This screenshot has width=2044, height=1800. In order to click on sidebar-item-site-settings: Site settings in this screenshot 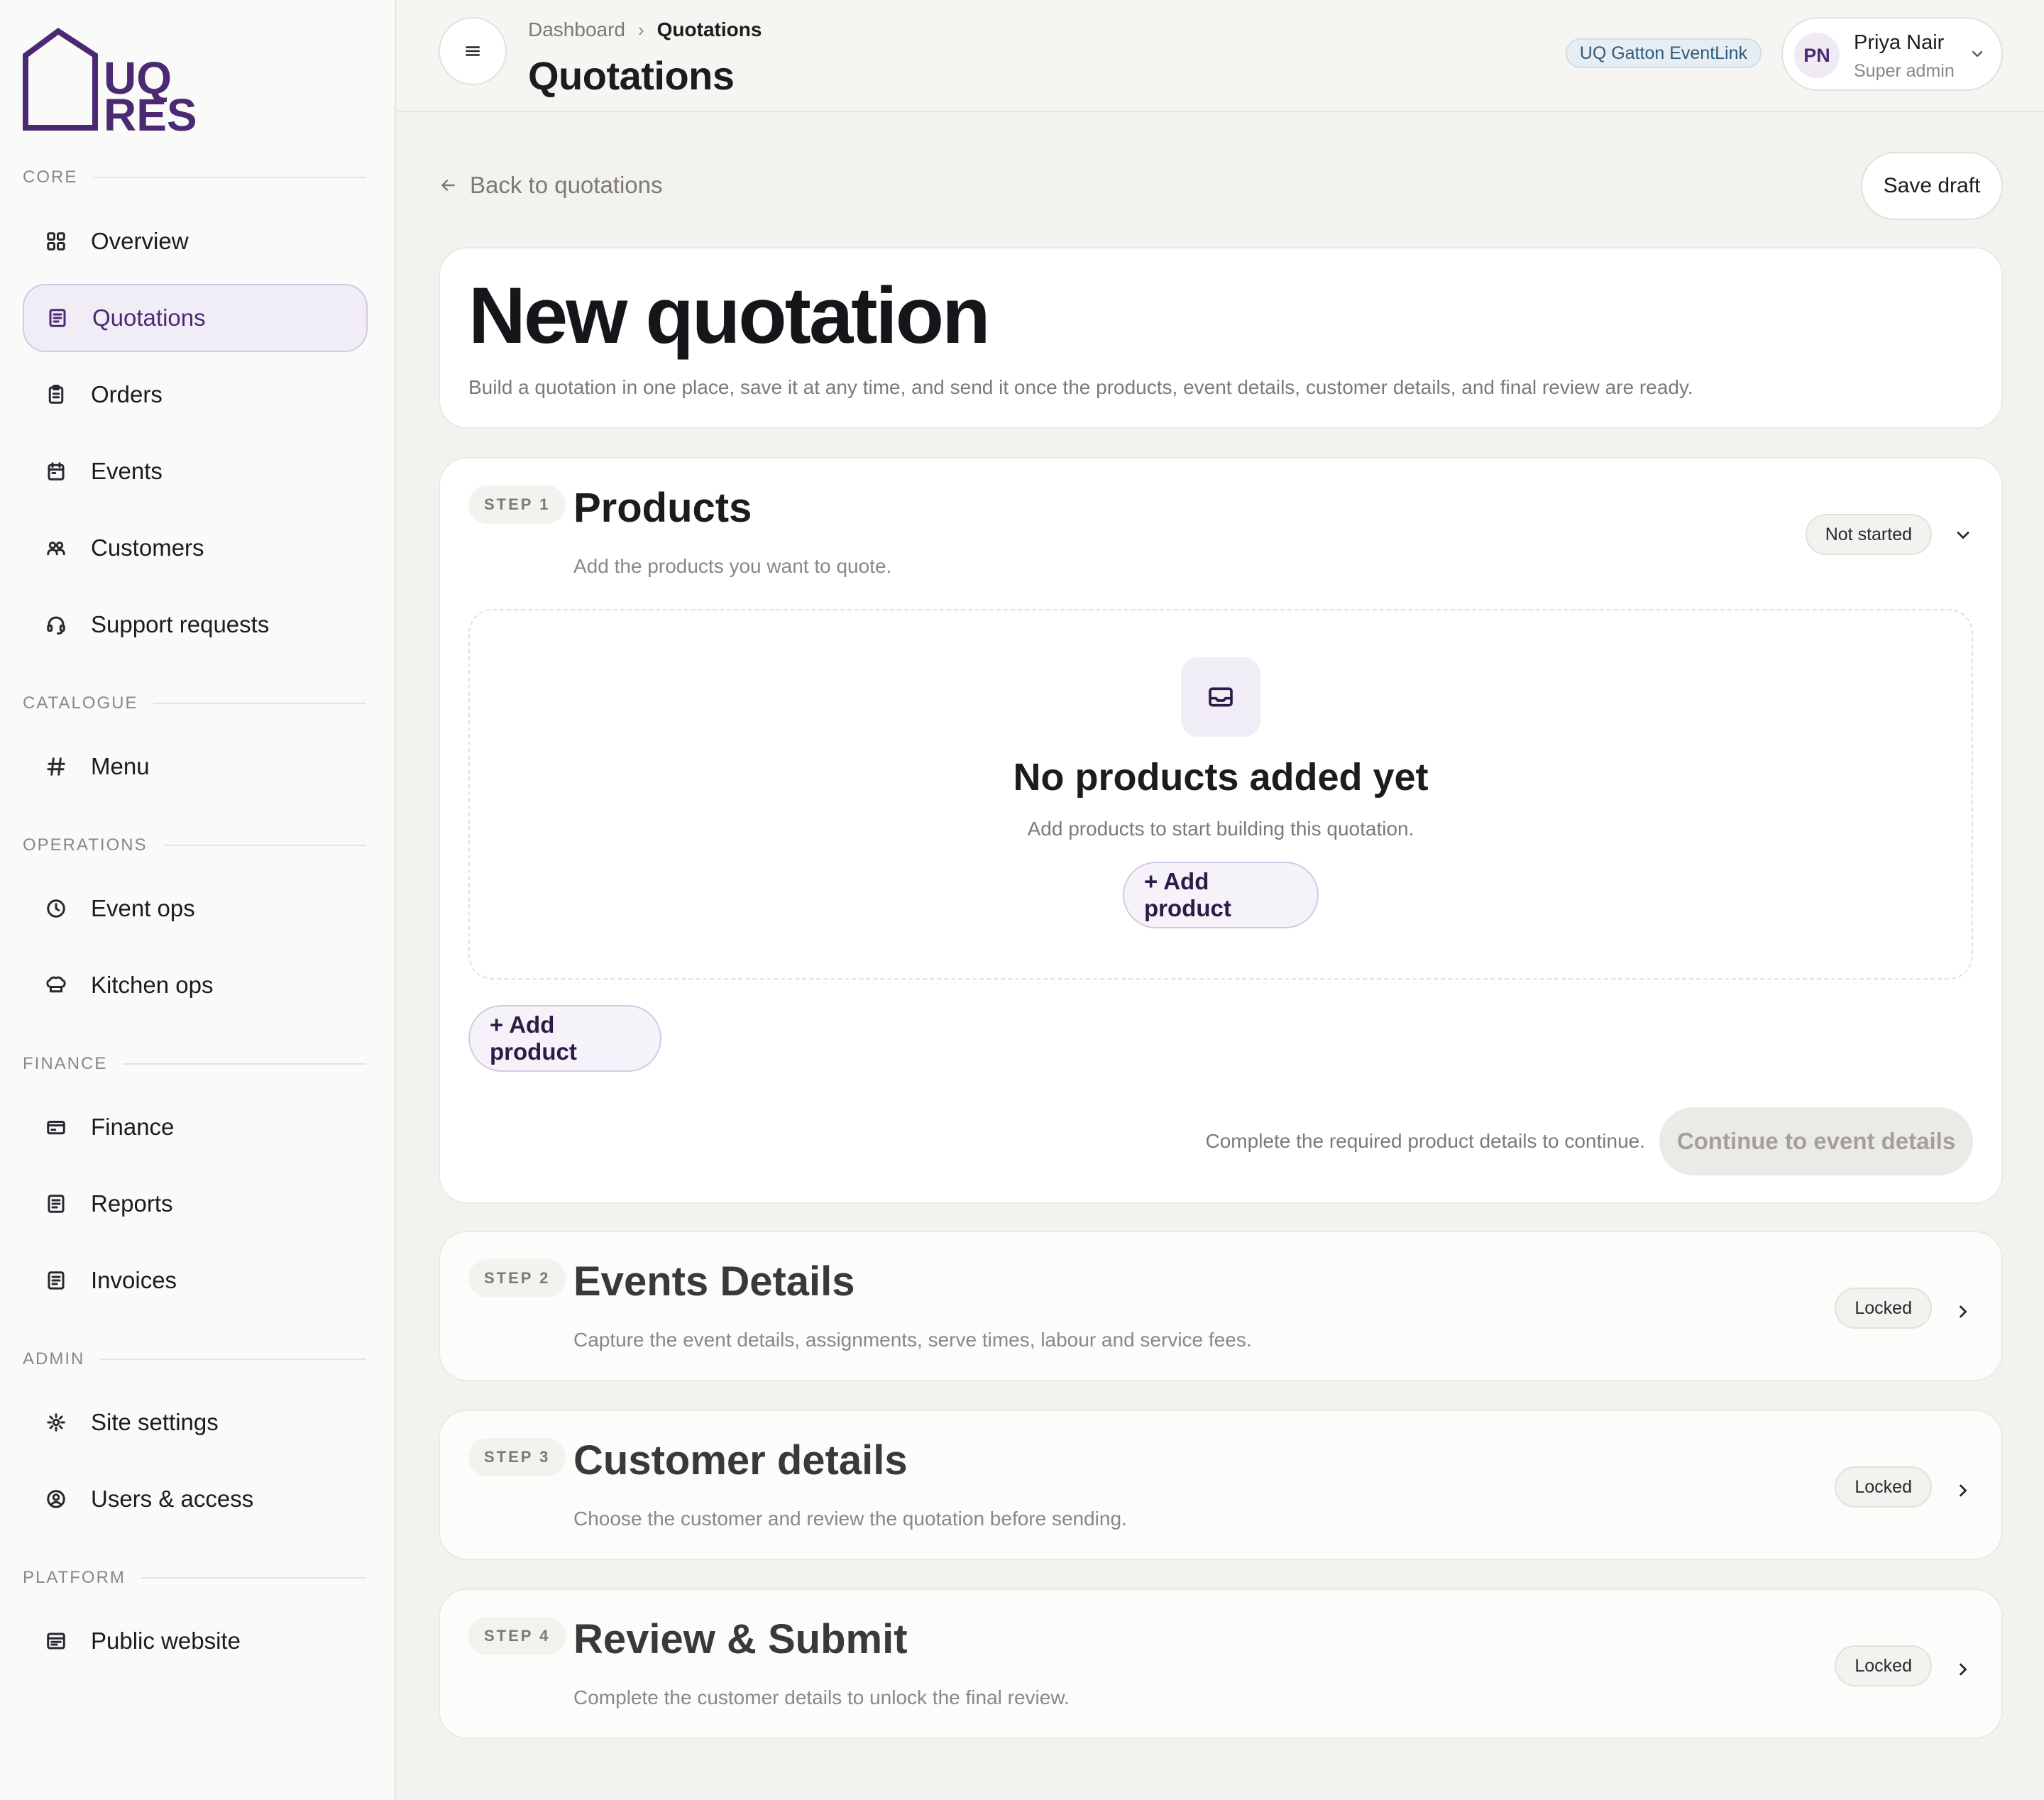, I will do `click(195, 1422)`.